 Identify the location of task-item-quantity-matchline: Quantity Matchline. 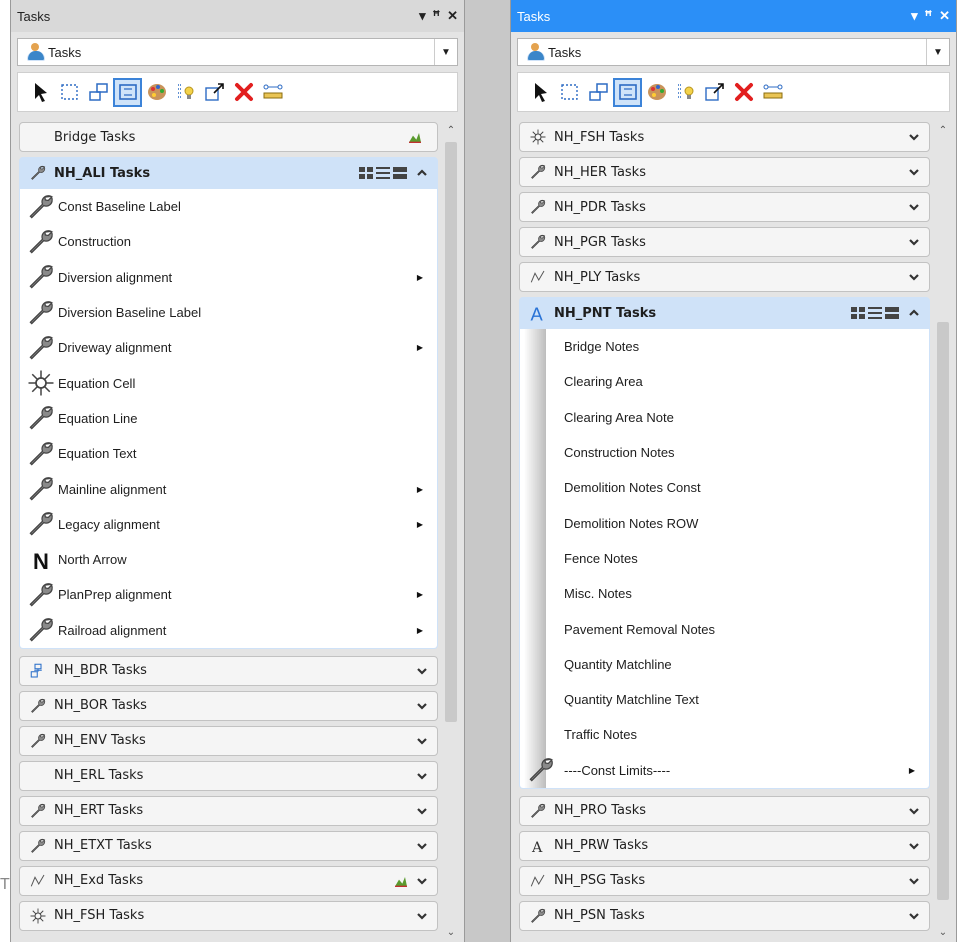
(724, 664).